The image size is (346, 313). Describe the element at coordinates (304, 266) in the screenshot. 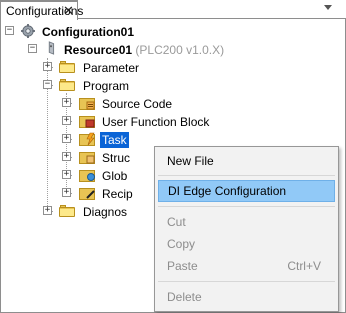

I see `menu-item-shortcut: Ctrl+V` at that location.